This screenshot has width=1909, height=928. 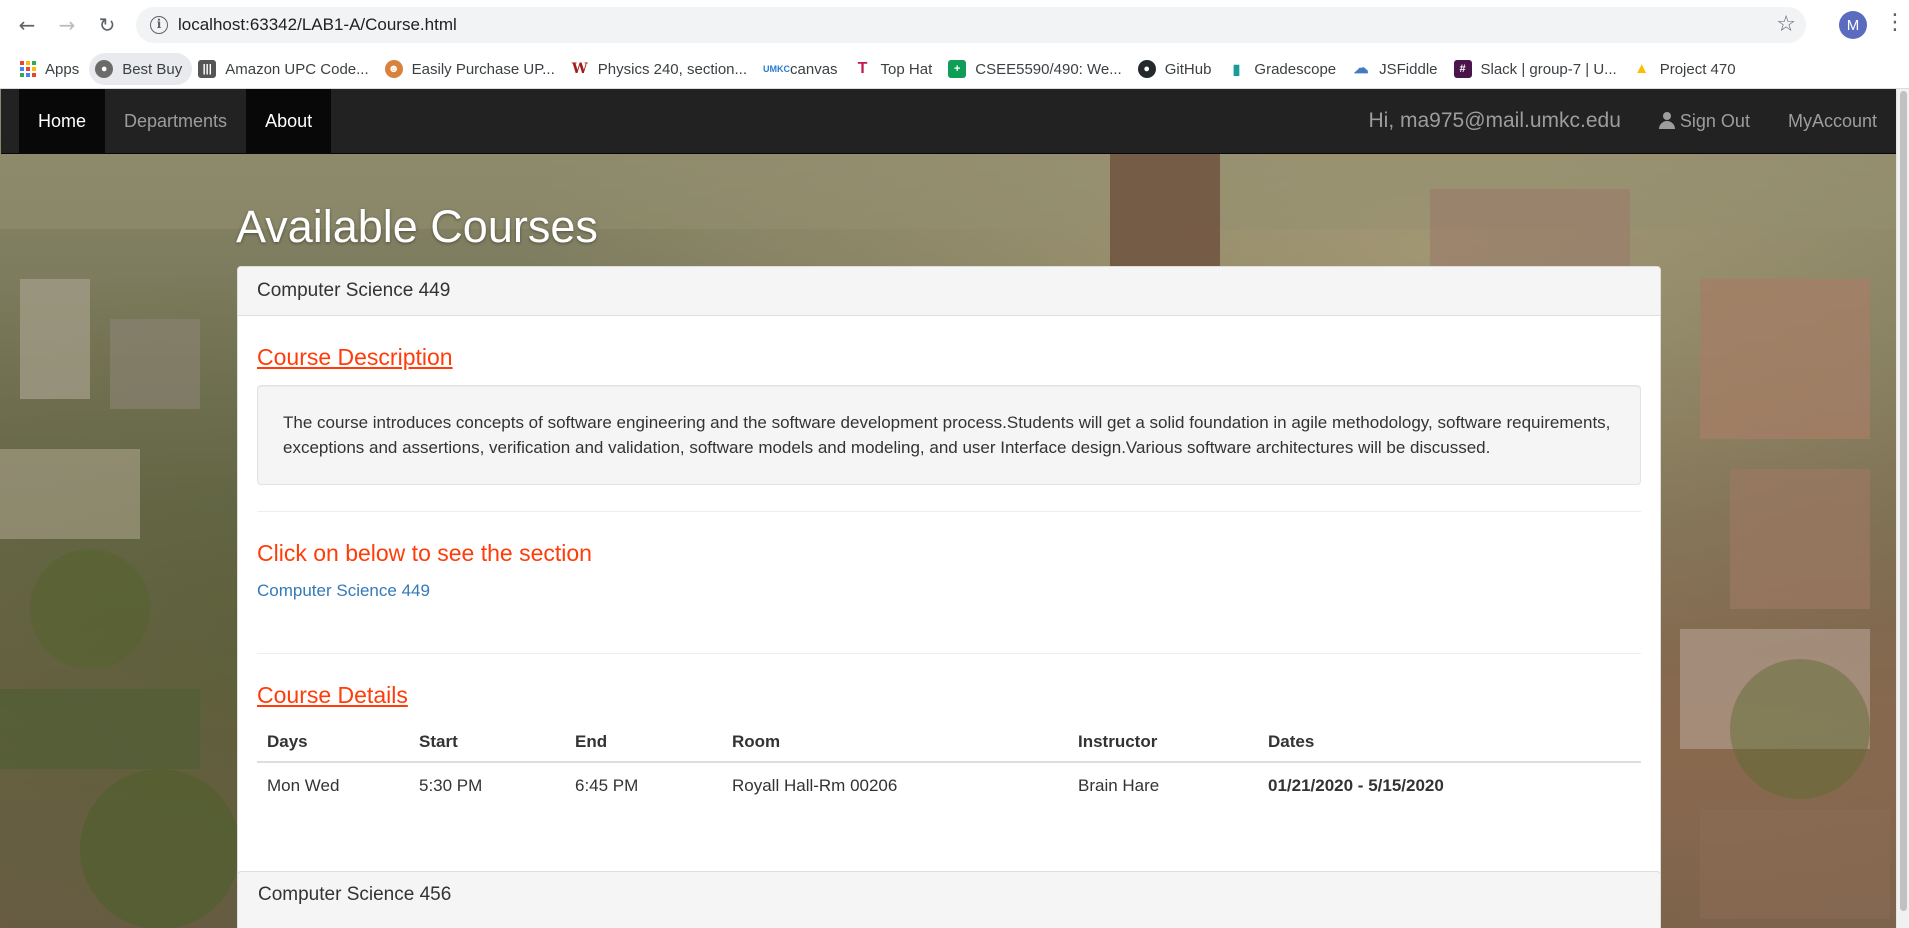 What do you see at coordinates (207, 69) in the screenshot?
I see `barcode-icon: |||` at bounding box center [207, 69].